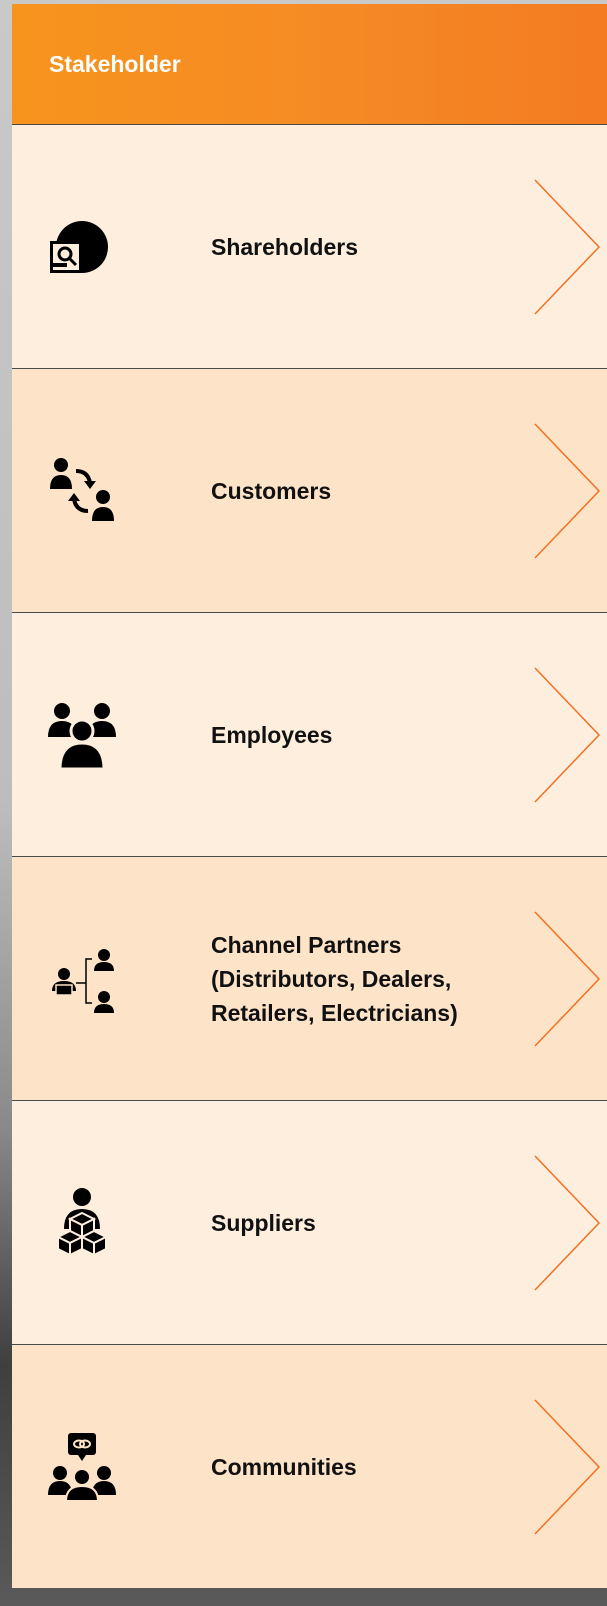 This screenshot has height=1606, width=607. I want to click on stakeholder-row-employees: Employees, so click(309, 734).